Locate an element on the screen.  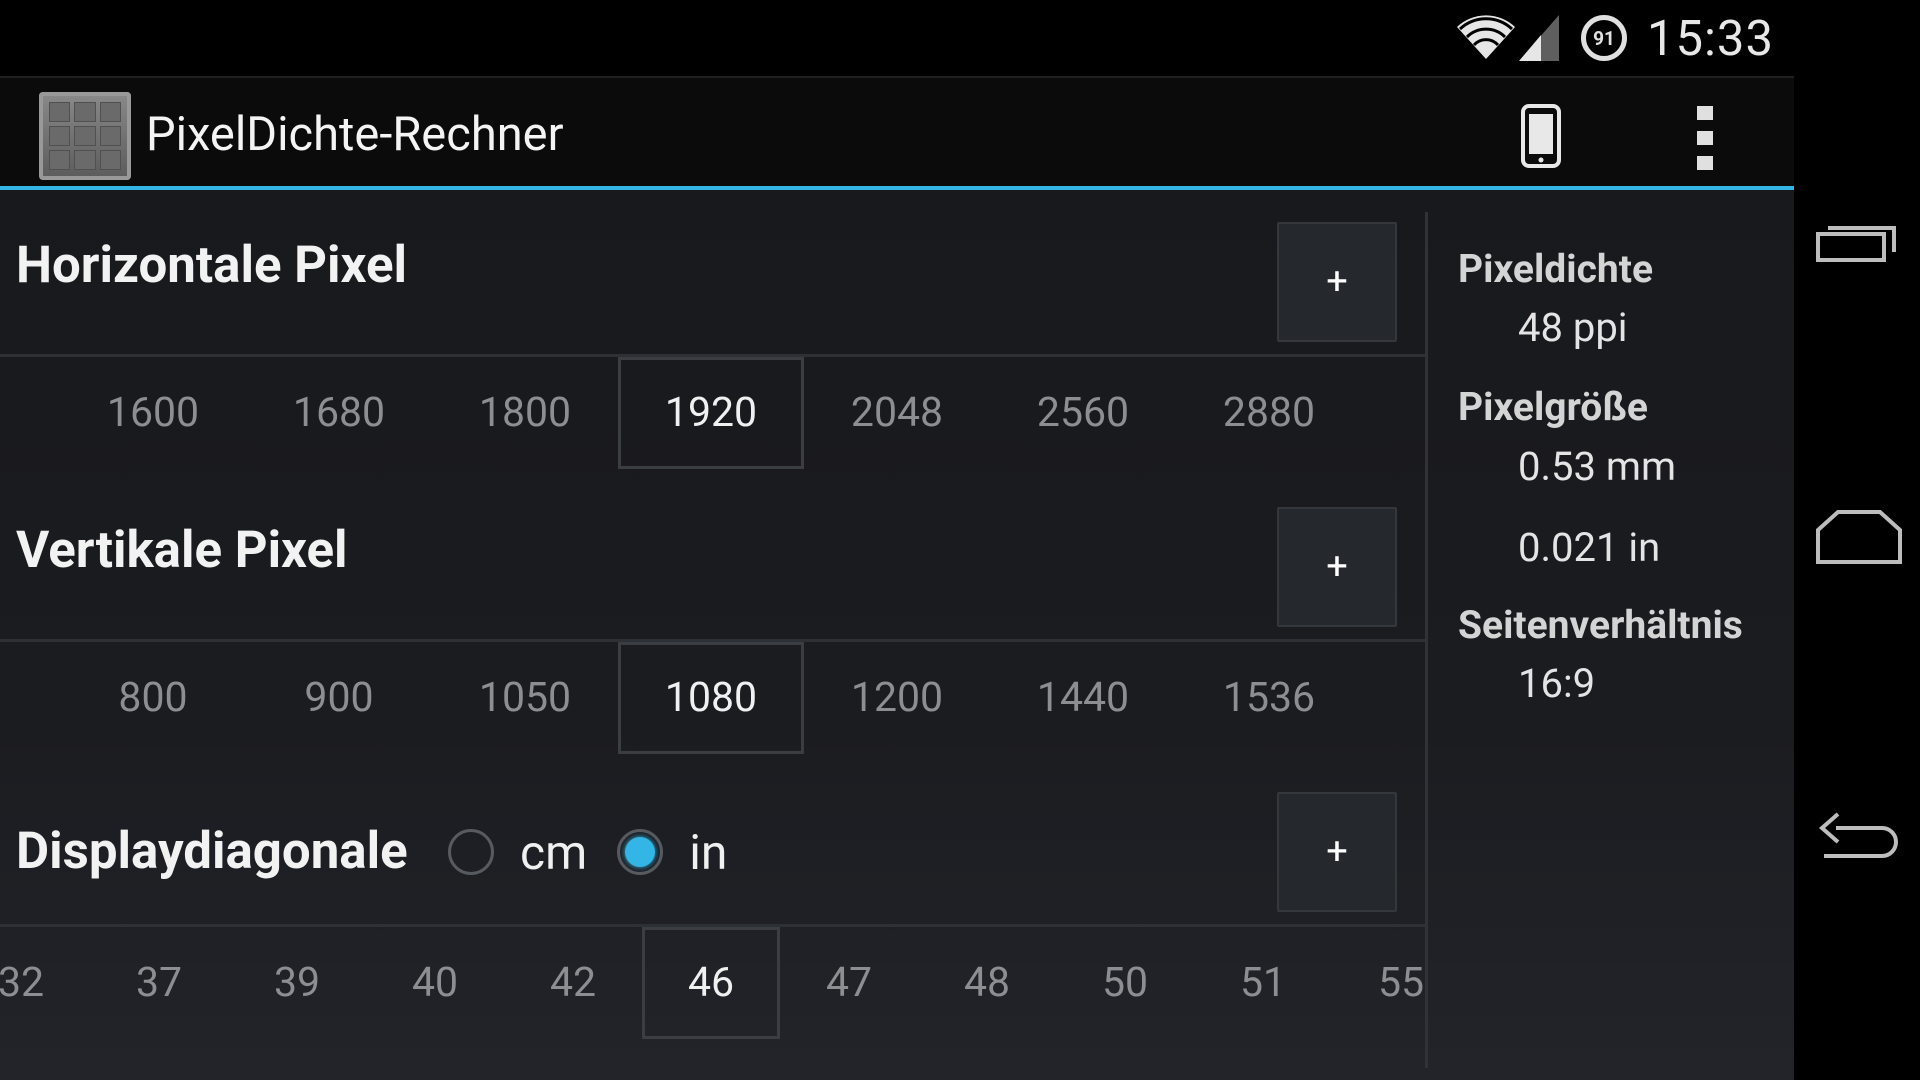
picker-item: 48 is located at coordinates (987, 983).